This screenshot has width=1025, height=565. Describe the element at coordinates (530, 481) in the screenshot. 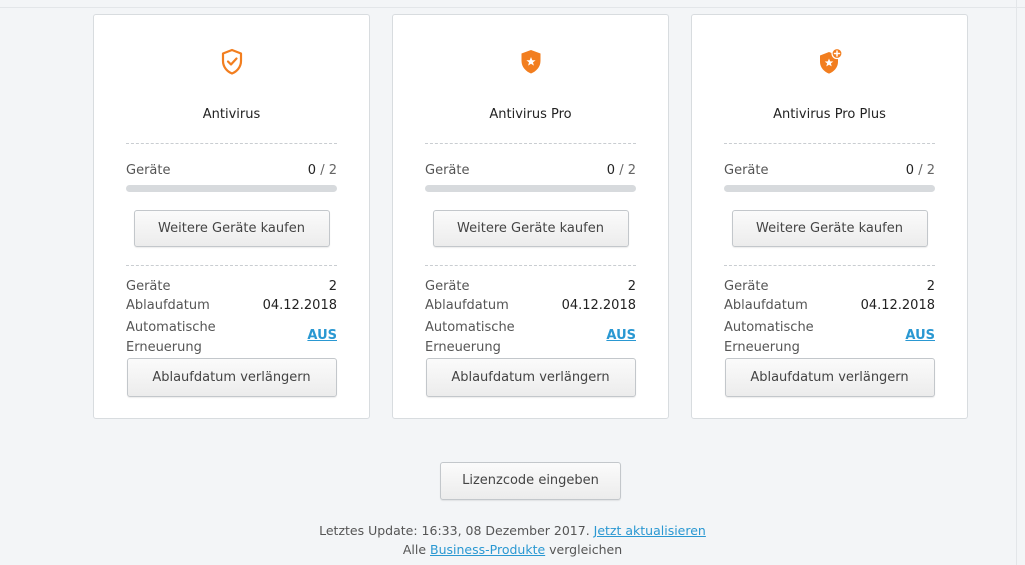

I see `enter-license-code-button: Lizenzcode eingeben` at that location.